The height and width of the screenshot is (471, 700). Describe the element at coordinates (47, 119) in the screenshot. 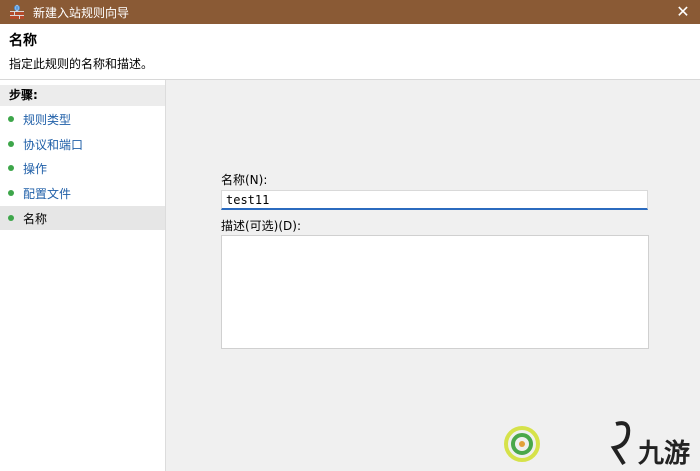

I see `step-label: 规则类型` at that location.